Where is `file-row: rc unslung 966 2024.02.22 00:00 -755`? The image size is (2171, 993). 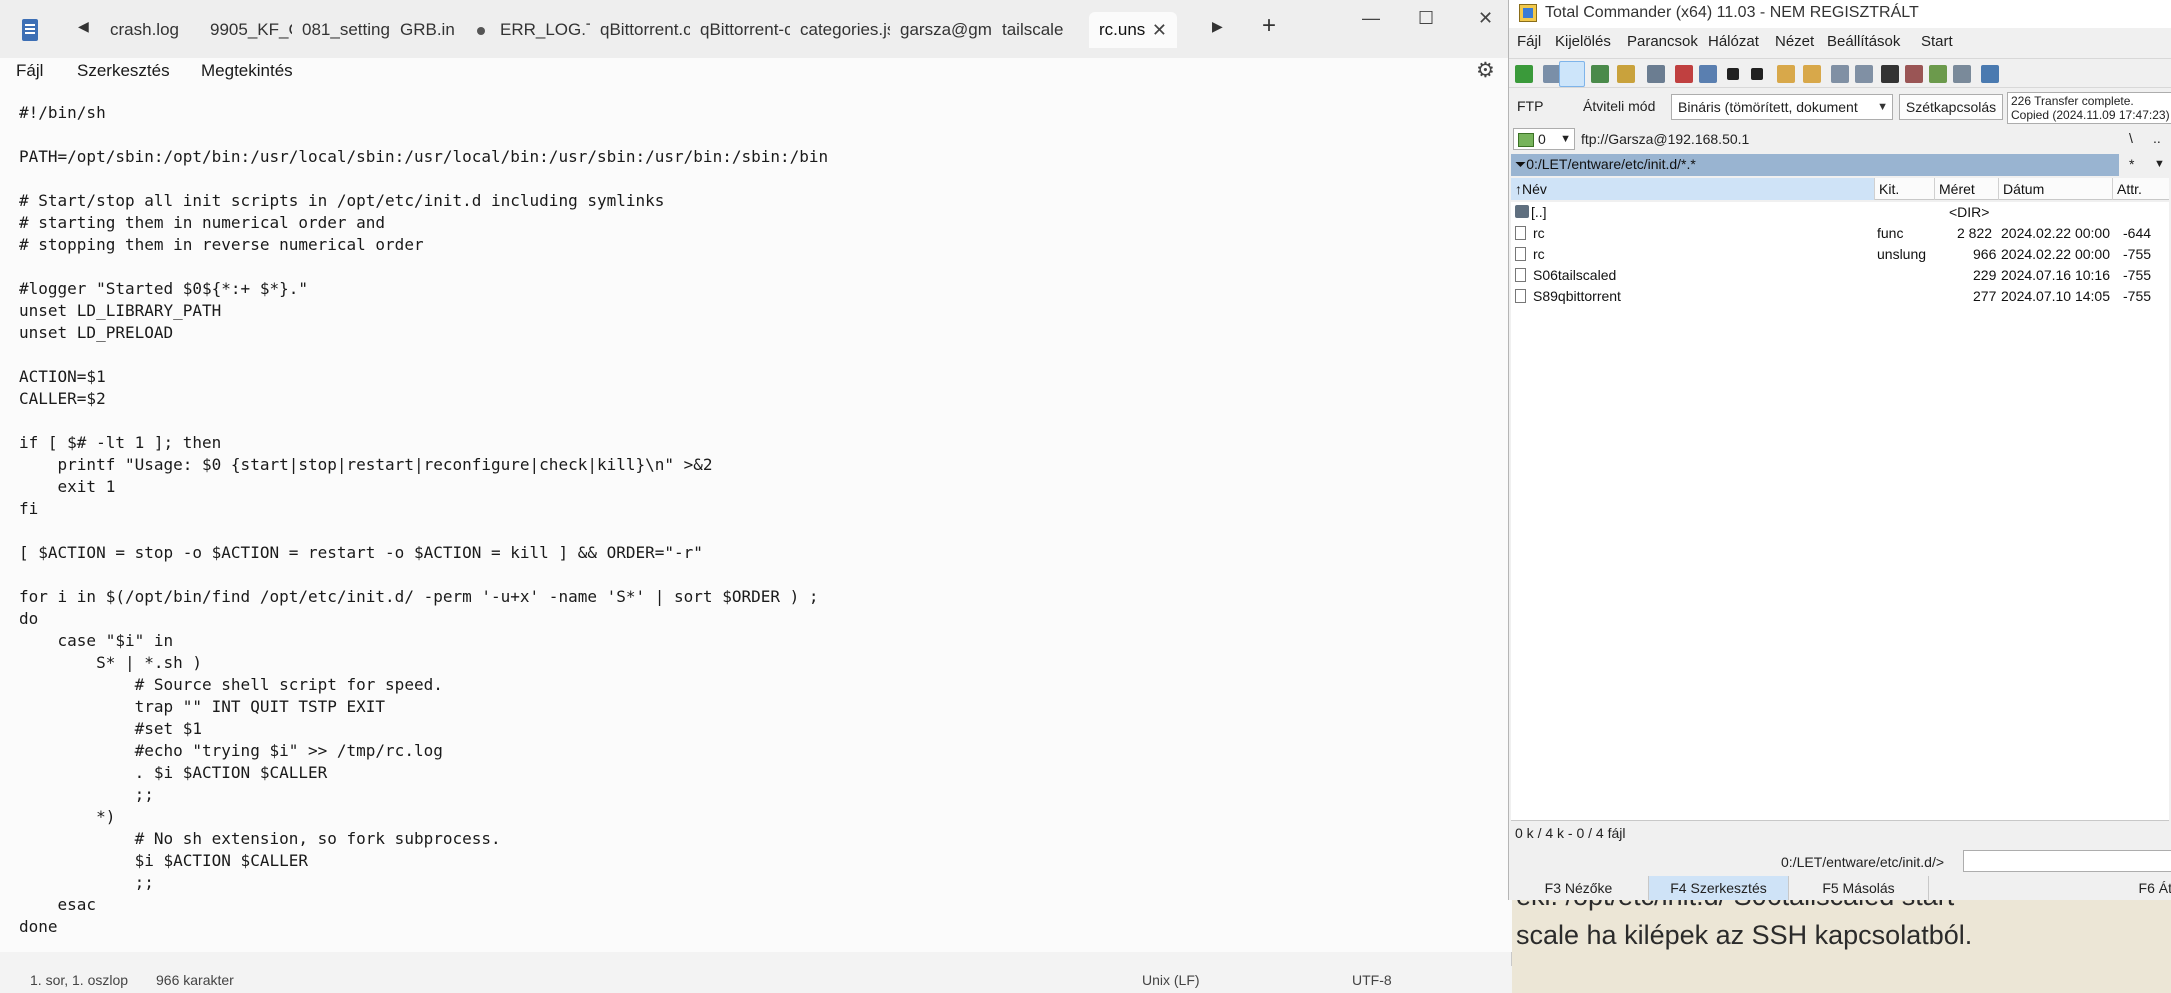
file-row: rc unslung 966 2024.02.22 00:00 -755 is located at coordinates (1840, 254).